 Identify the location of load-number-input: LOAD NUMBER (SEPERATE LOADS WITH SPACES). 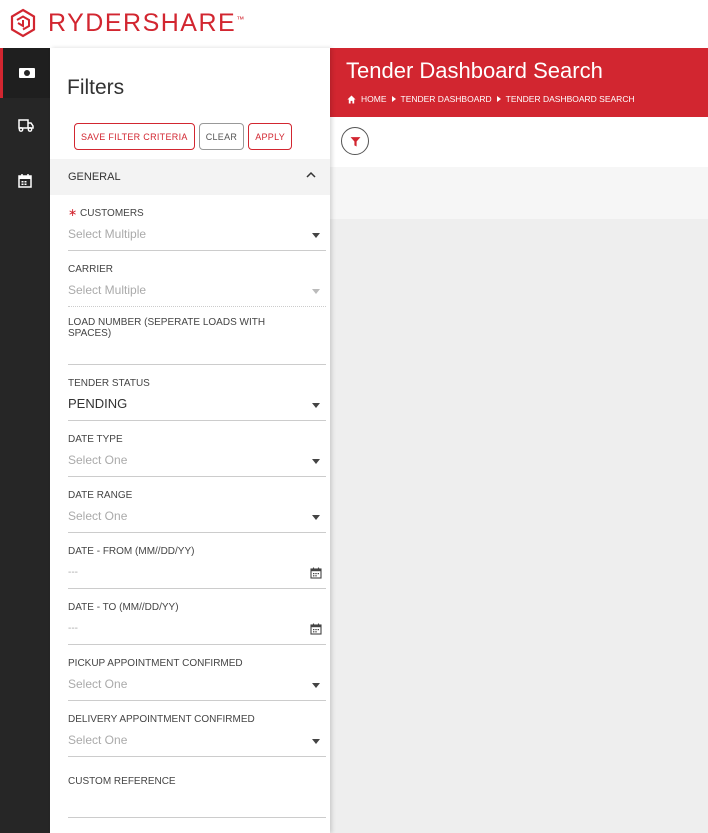
(197, 341).